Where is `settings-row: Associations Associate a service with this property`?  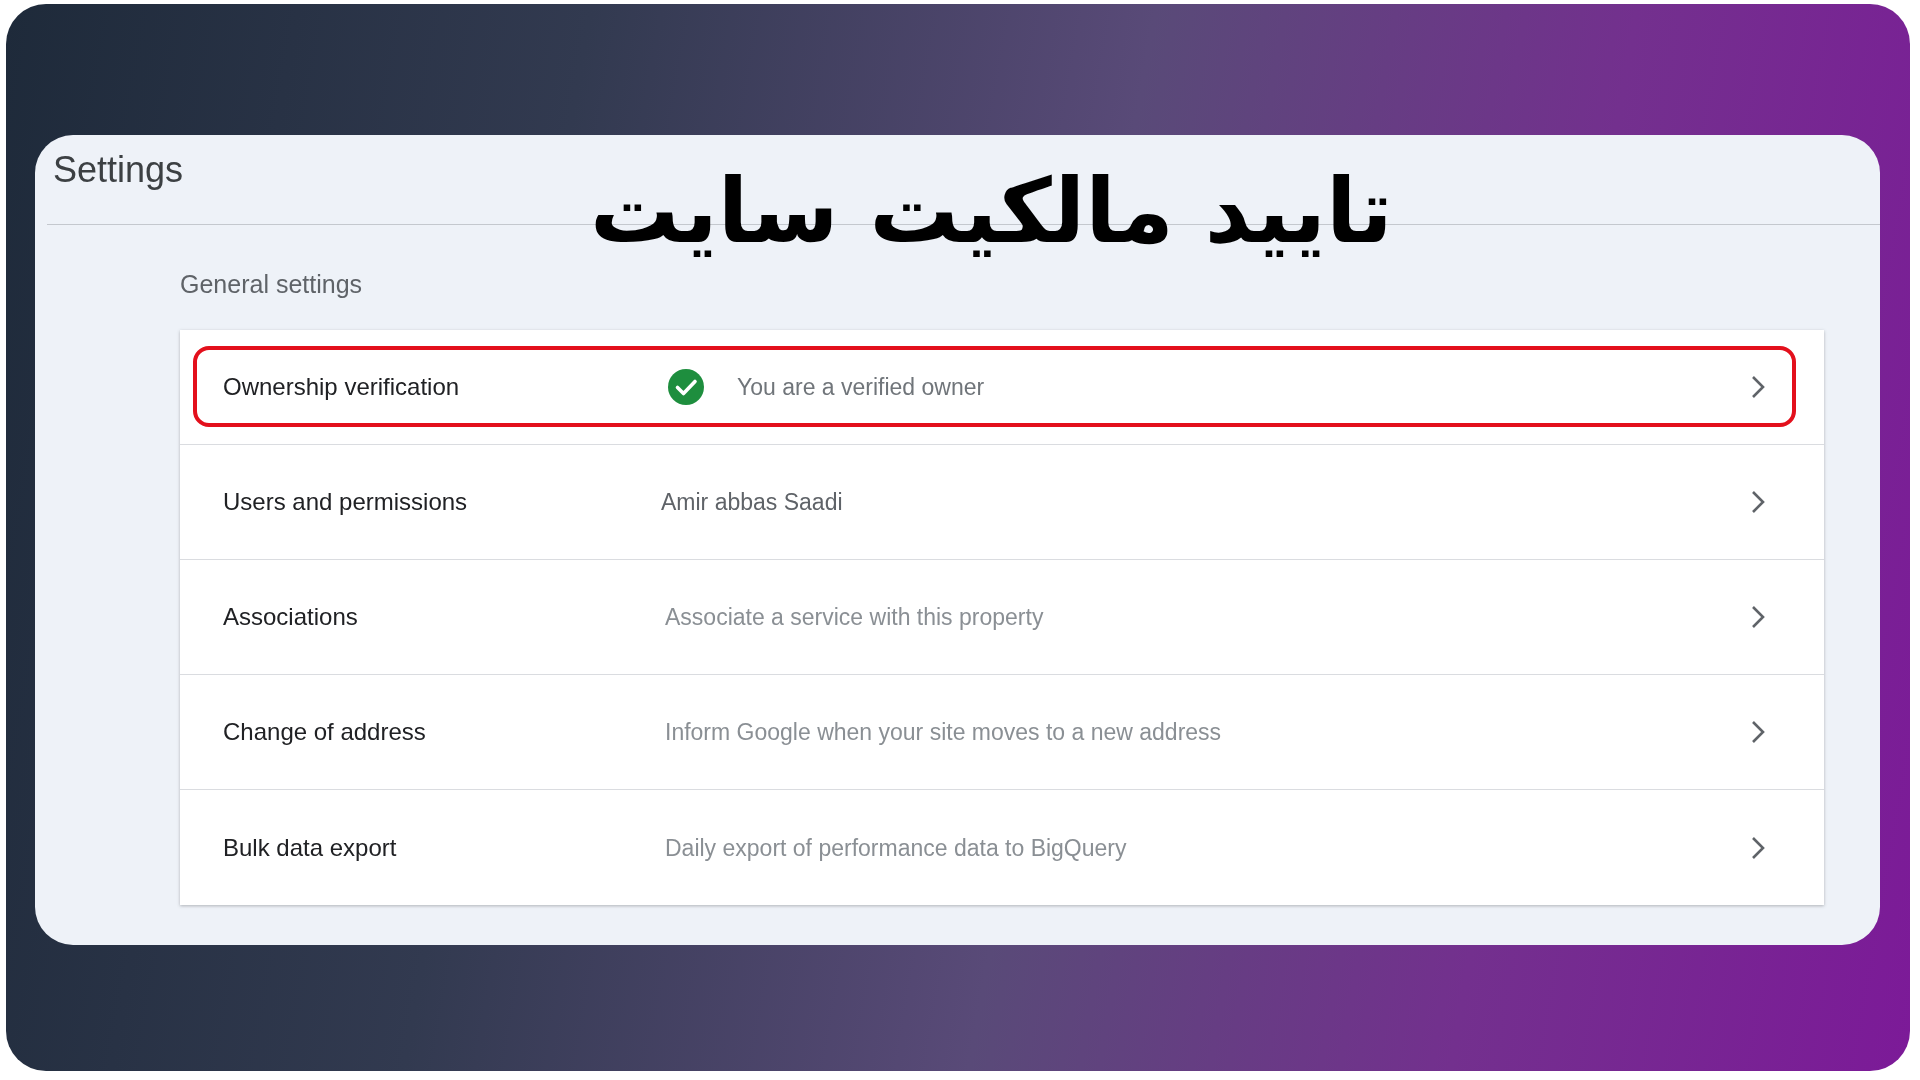
settings-row: Associations Associate a service with this property is located at coordinates (1002, 617).